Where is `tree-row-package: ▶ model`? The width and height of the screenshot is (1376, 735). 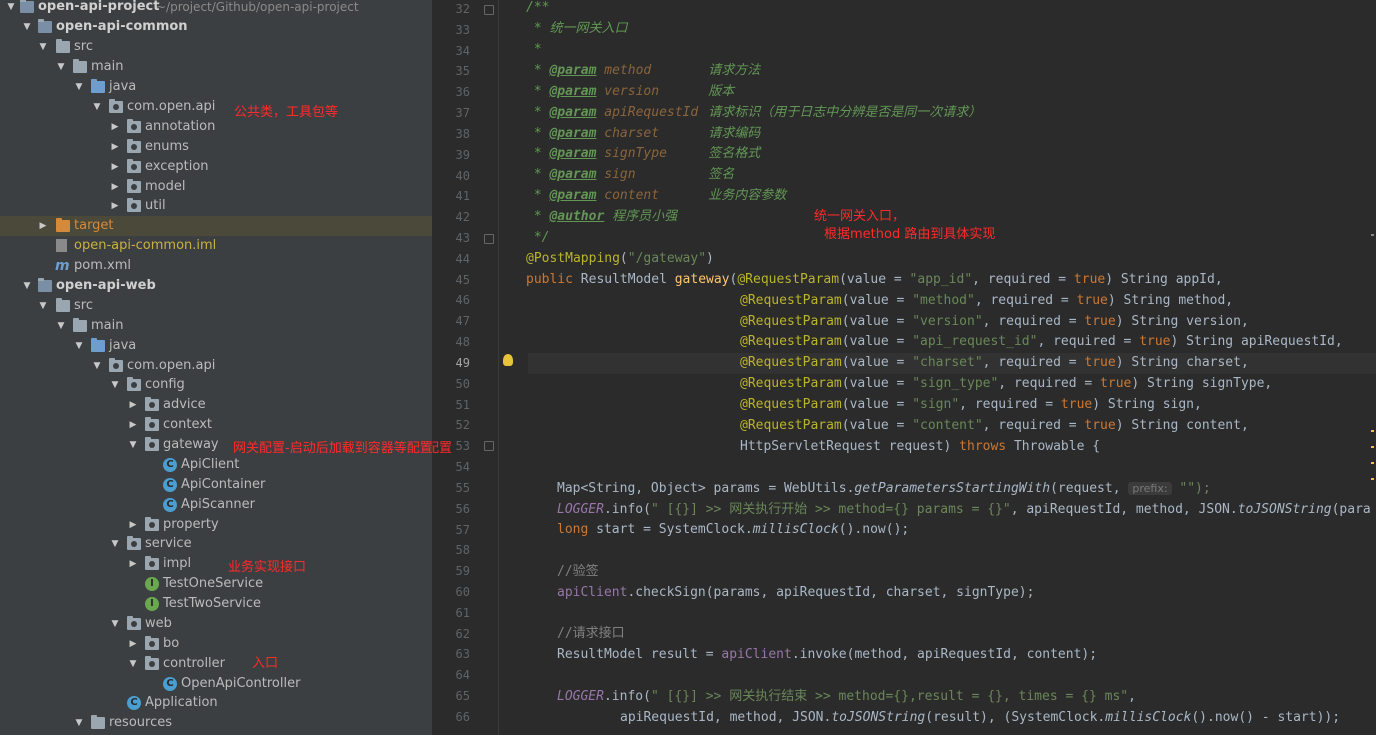 tree-row-package: ▶ model is located at coordinates (216, 187).